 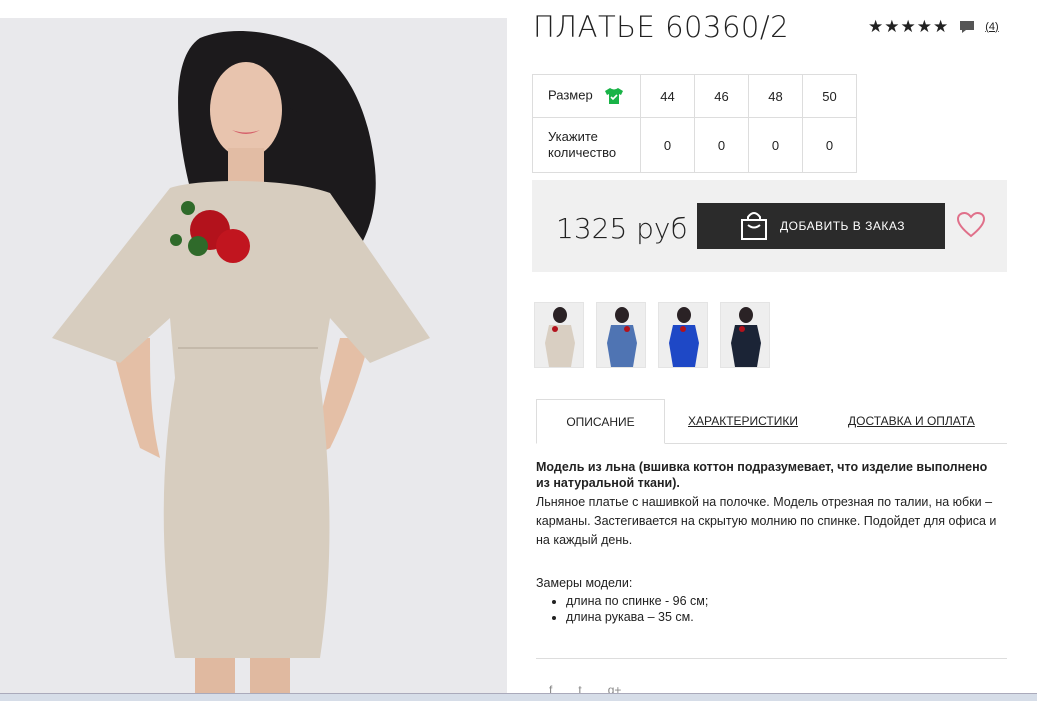 I want to click on quantity-input-44: 0, so click(x=667, y=145).